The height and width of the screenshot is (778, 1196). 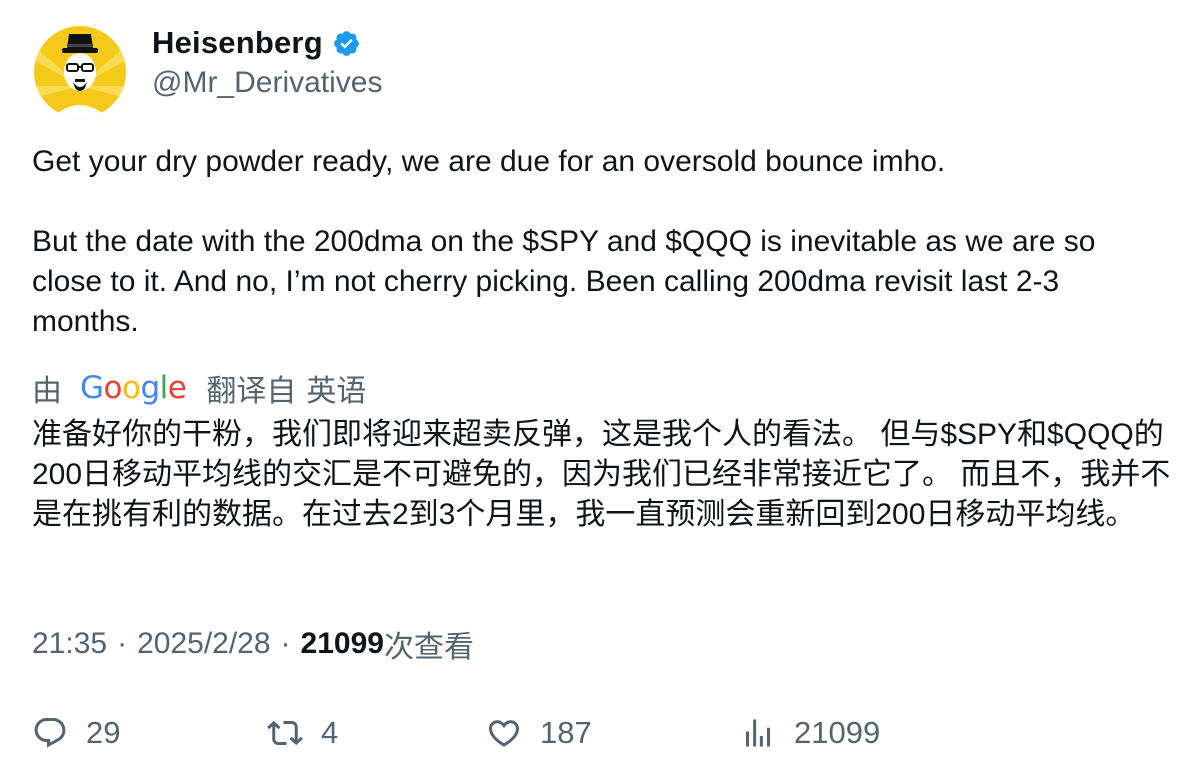 I want to click on reply-button: 29, so click(x=76, y=733).